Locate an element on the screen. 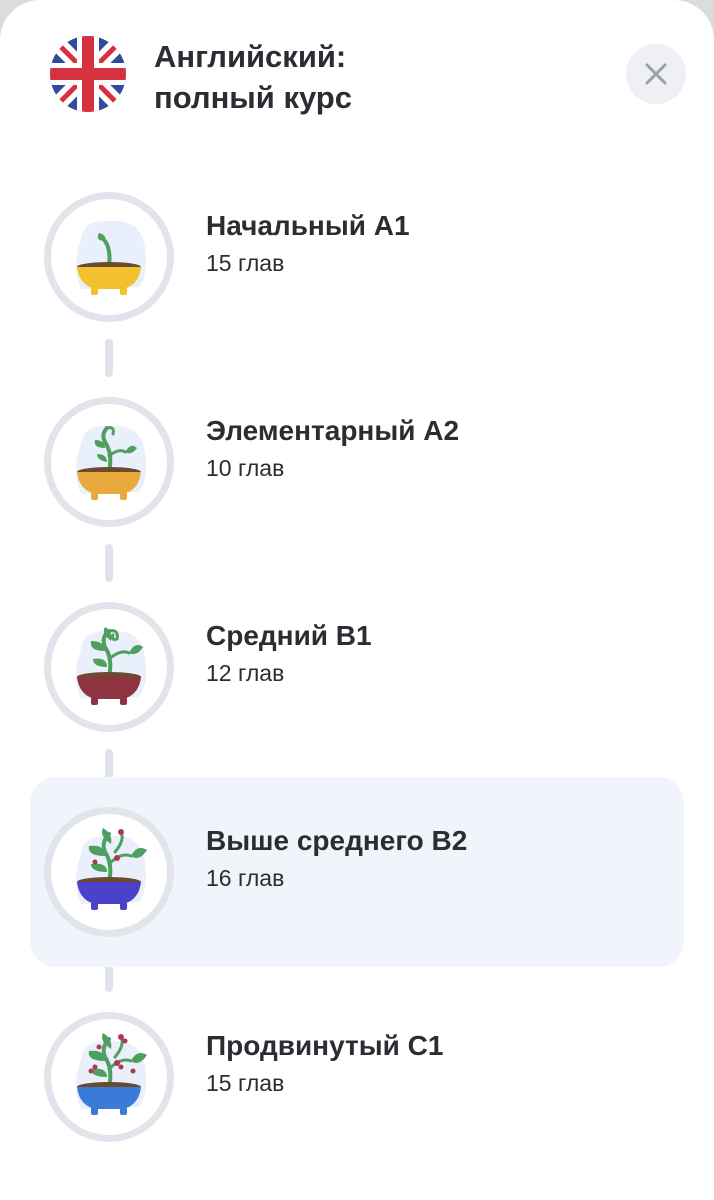  level-chapter-count: 10 глав is located at coordinates (245, 468).